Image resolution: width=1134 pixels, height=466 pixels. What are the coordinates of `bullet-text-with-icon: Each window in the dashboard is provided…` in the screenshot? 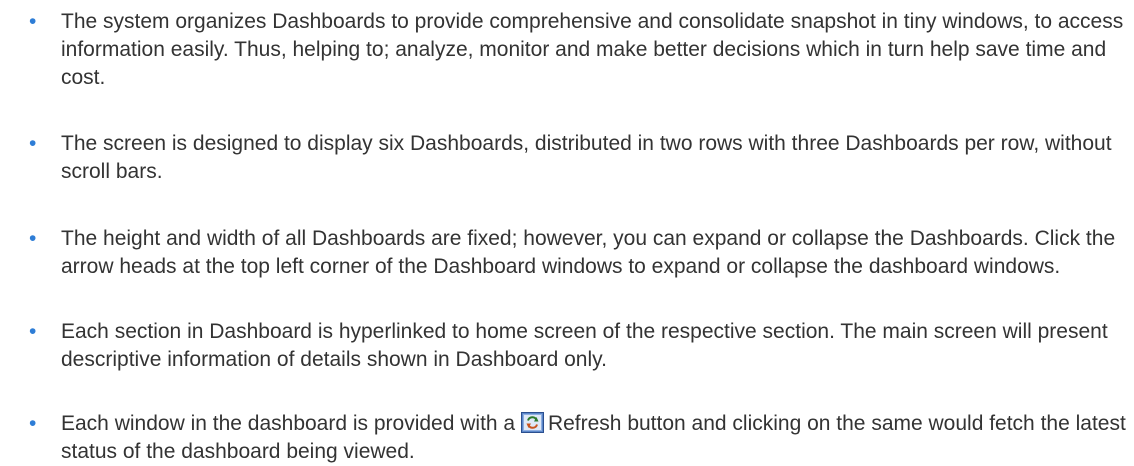 It's located at (594, 438).